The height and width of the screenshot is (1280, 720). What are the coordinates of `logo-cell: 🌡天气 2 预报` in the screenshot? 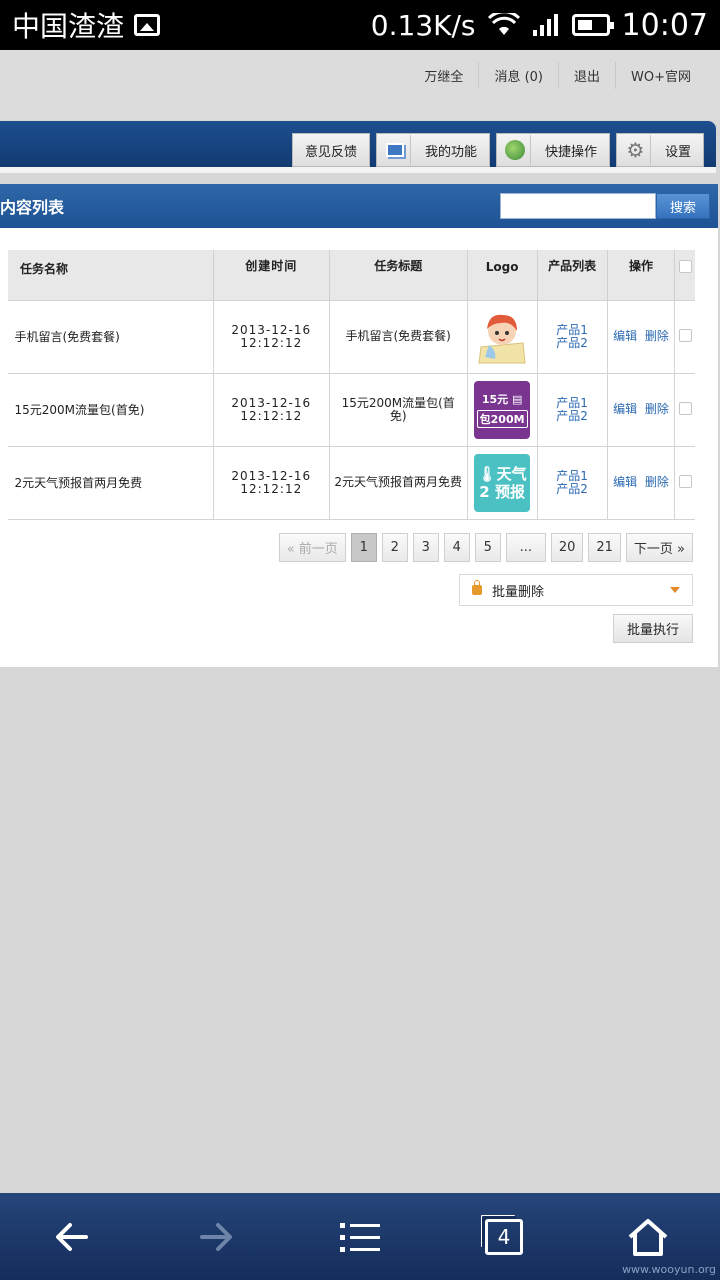 It's located at (502, 482).